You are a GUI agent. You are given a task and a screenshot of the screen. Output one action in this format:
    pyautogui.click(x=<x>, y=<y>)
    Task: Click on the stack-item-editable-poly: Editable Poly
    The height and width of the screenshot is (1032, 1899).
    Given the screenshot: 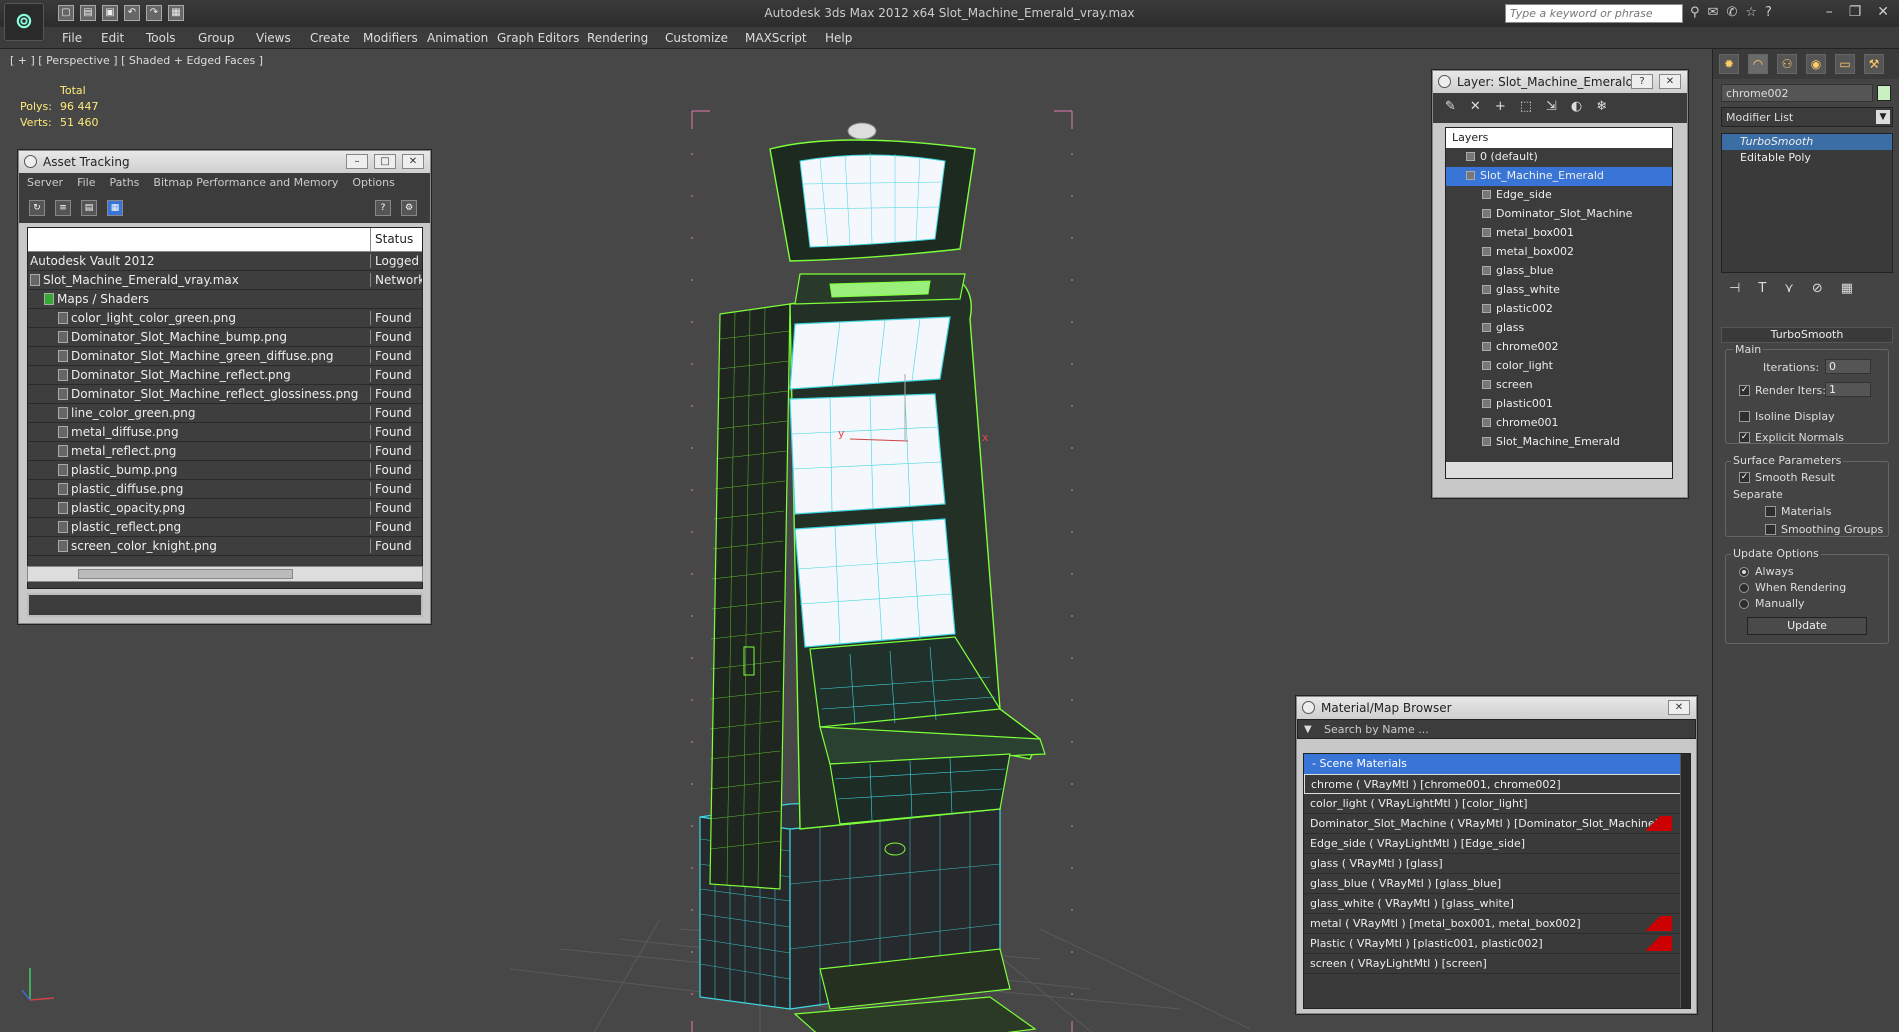 What is the action you would take?
    pyautogui.click(x=1807, y=158)
    